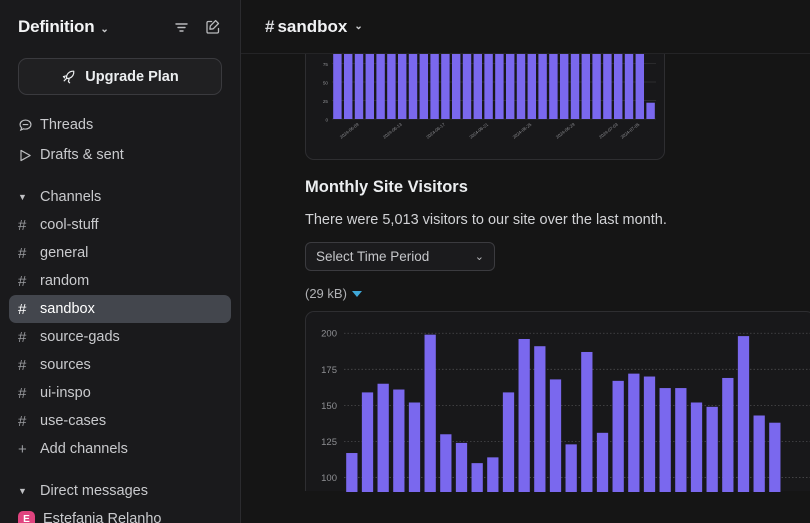  I want to click on svg-text: 2024-06-09, so click(349, 131).